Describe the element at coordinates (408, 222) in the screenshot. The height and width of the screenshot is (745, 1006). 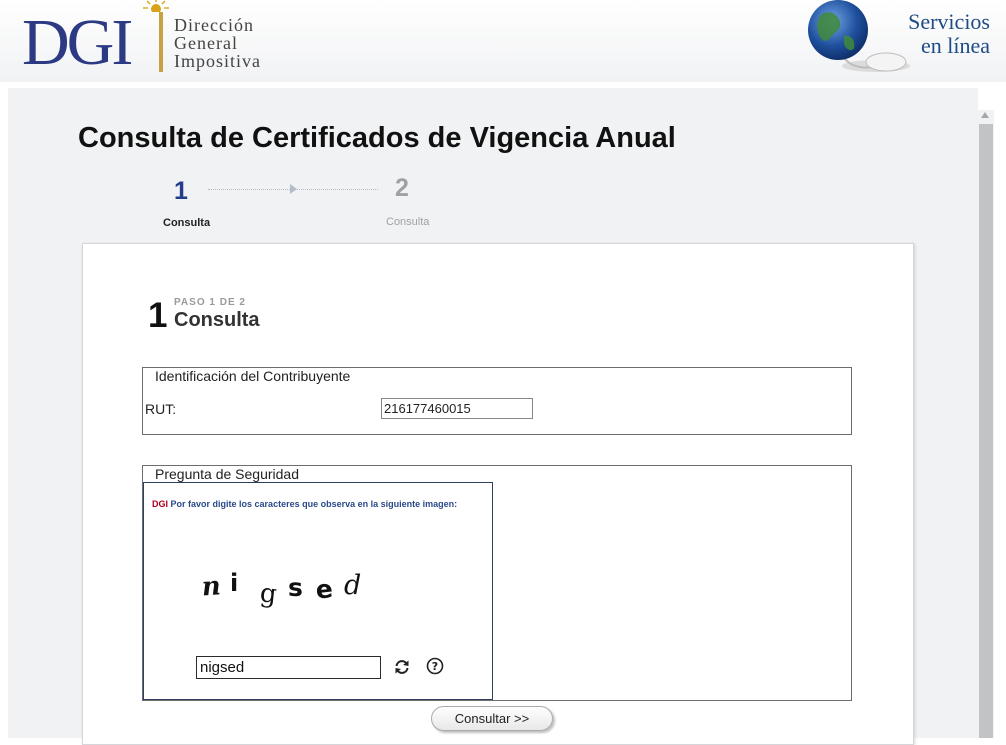
I see `step-2-label: Consulta` at that location.